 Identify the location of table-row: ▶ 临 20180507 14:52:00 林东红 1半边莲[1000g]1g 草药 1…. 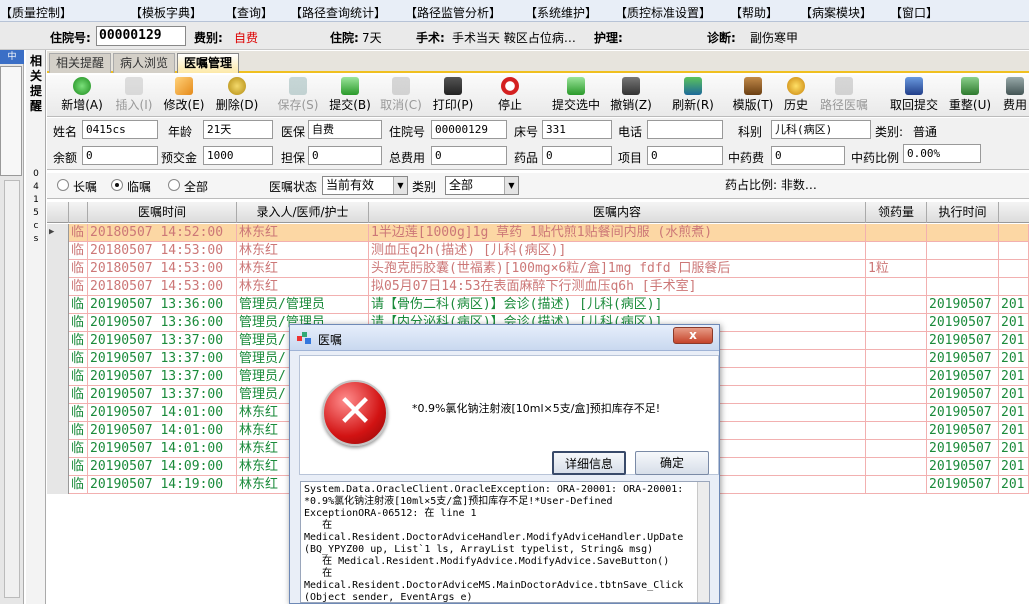
(538, 233).